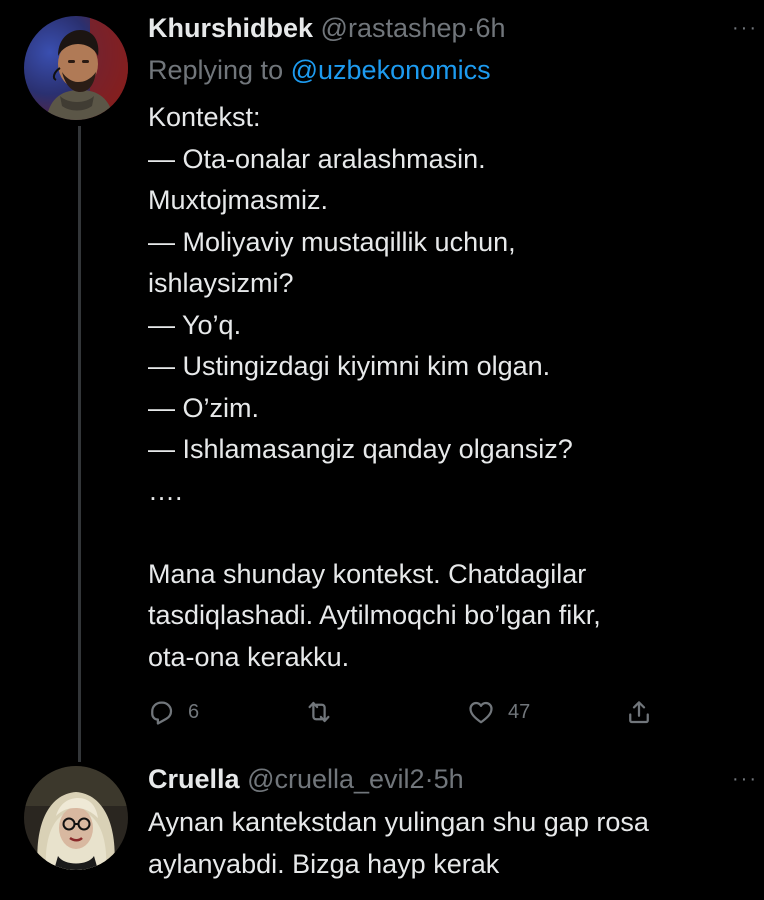 The image size is (764, 900). I want to click on tweet-actions: 6 47, so click(406, 712).